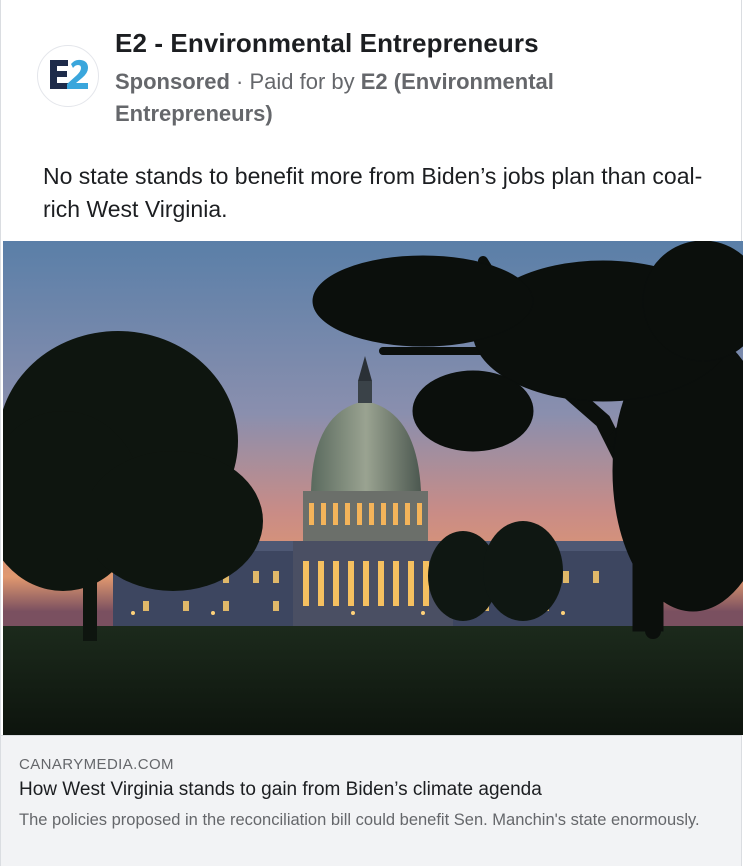  I want to click on sponsored-label: Sponsored, so click(172, 81).